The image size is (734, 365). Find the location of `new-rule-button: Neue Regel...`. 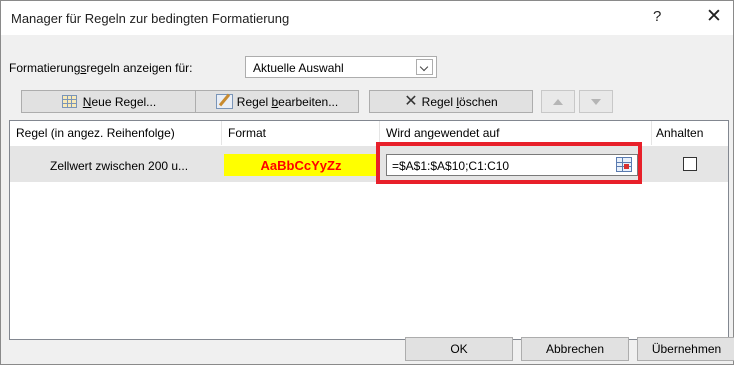

new-rule-button: Neue Regel... is located at coordinates (109, 101).